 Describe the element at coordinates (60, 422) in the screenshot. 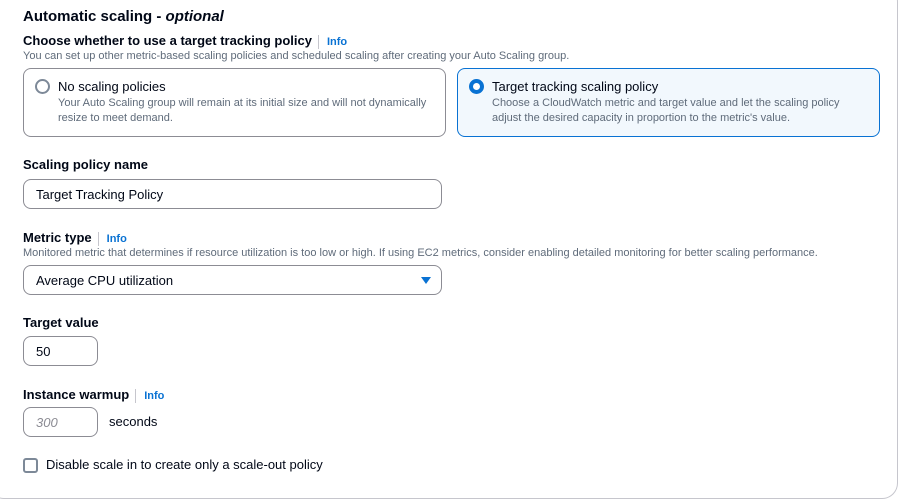

I see `instance-warmup-input: 300` at that location.